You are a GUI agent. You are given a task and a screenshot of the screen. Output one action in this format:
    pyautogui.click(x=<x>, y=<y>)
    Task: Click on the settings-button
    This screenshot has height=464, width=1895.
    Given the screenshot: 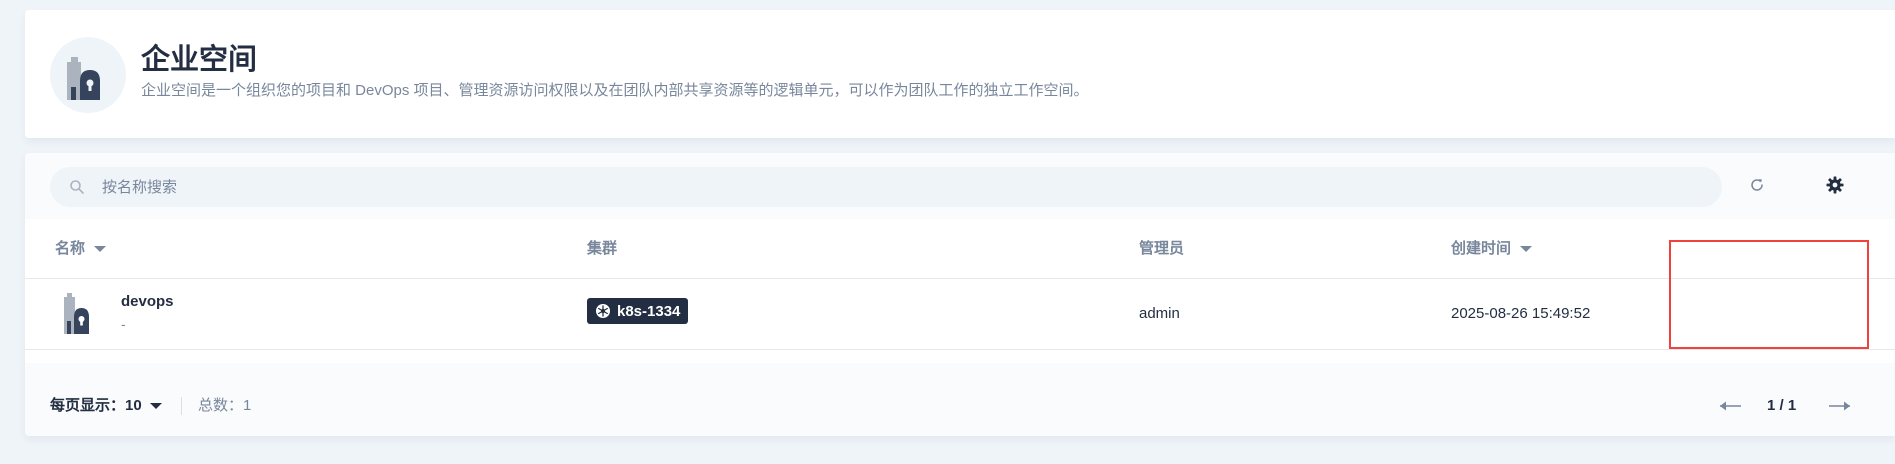 What is the action you would take?
    pyautogui.click(x=1835, y=187)
    